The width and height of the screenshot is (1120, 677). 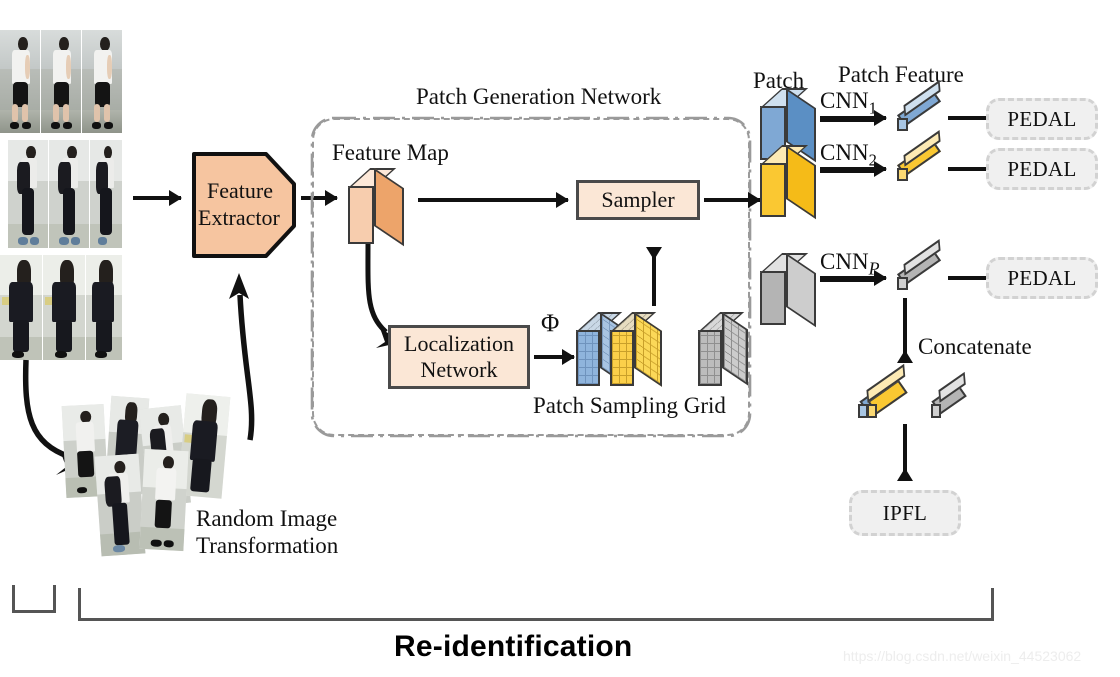 I want to click on localization-network-block: Localization Network, so click(x=459, y=357).